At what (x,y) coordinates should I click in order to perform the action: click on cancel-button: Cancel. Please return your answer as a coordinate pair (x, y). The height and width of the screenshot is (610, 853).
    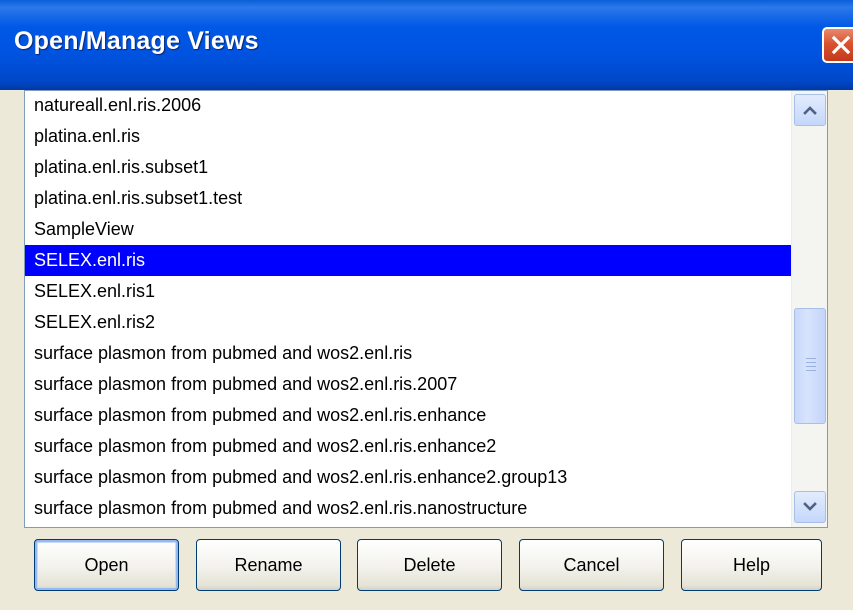
    Looking at the image, I should click on (591, 565).